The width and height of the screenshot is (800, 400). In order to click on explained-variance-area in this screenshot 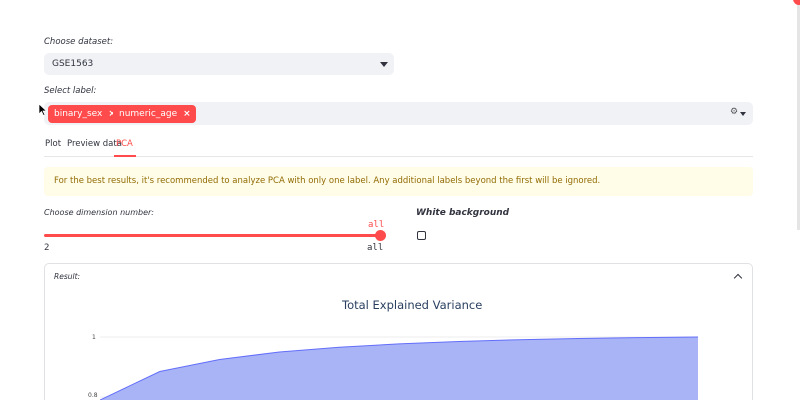, I will do `click(399, 368)`.